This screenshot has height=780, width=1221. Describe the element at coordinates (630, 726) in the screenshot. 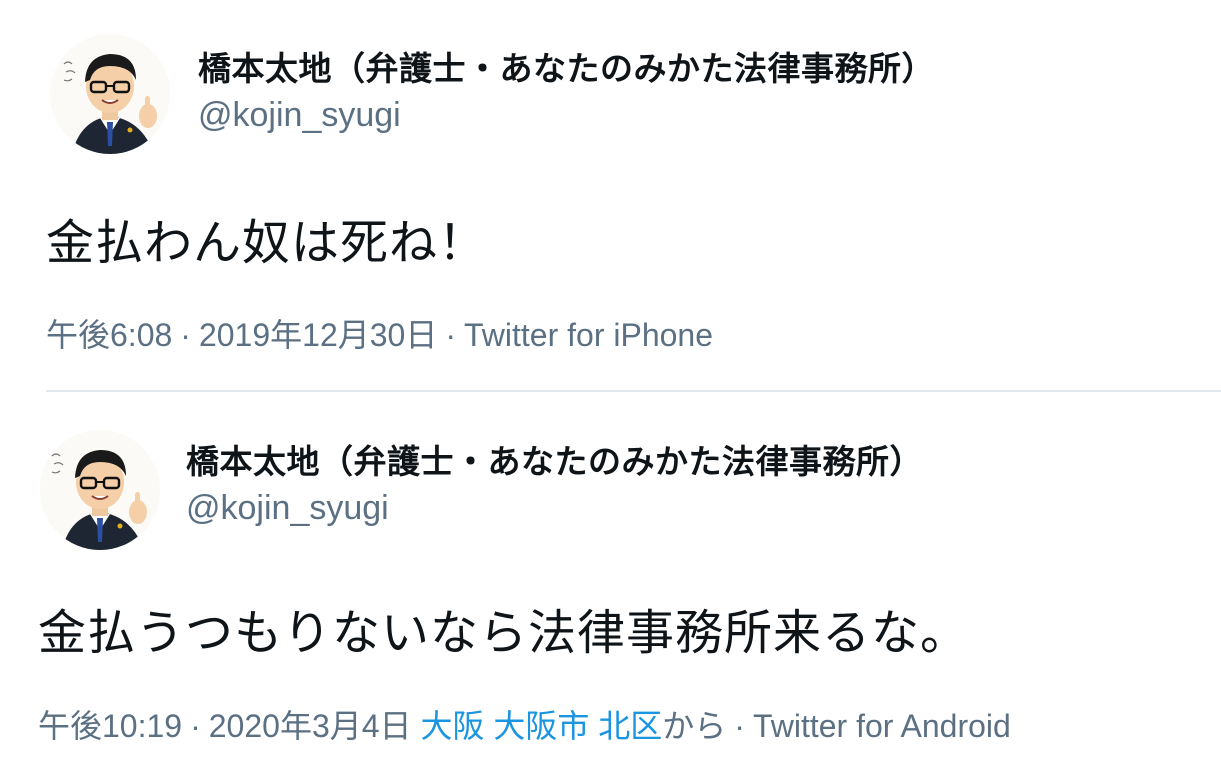

I see `location-link-ward: 北区` at that location.